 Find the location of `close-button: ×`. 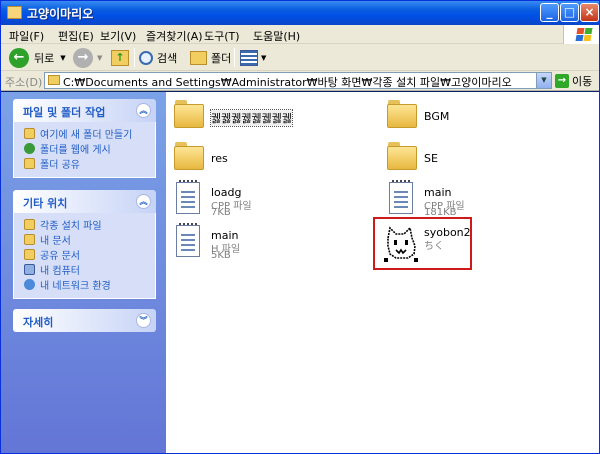

close-button: × is located at coordinates (589, 12).